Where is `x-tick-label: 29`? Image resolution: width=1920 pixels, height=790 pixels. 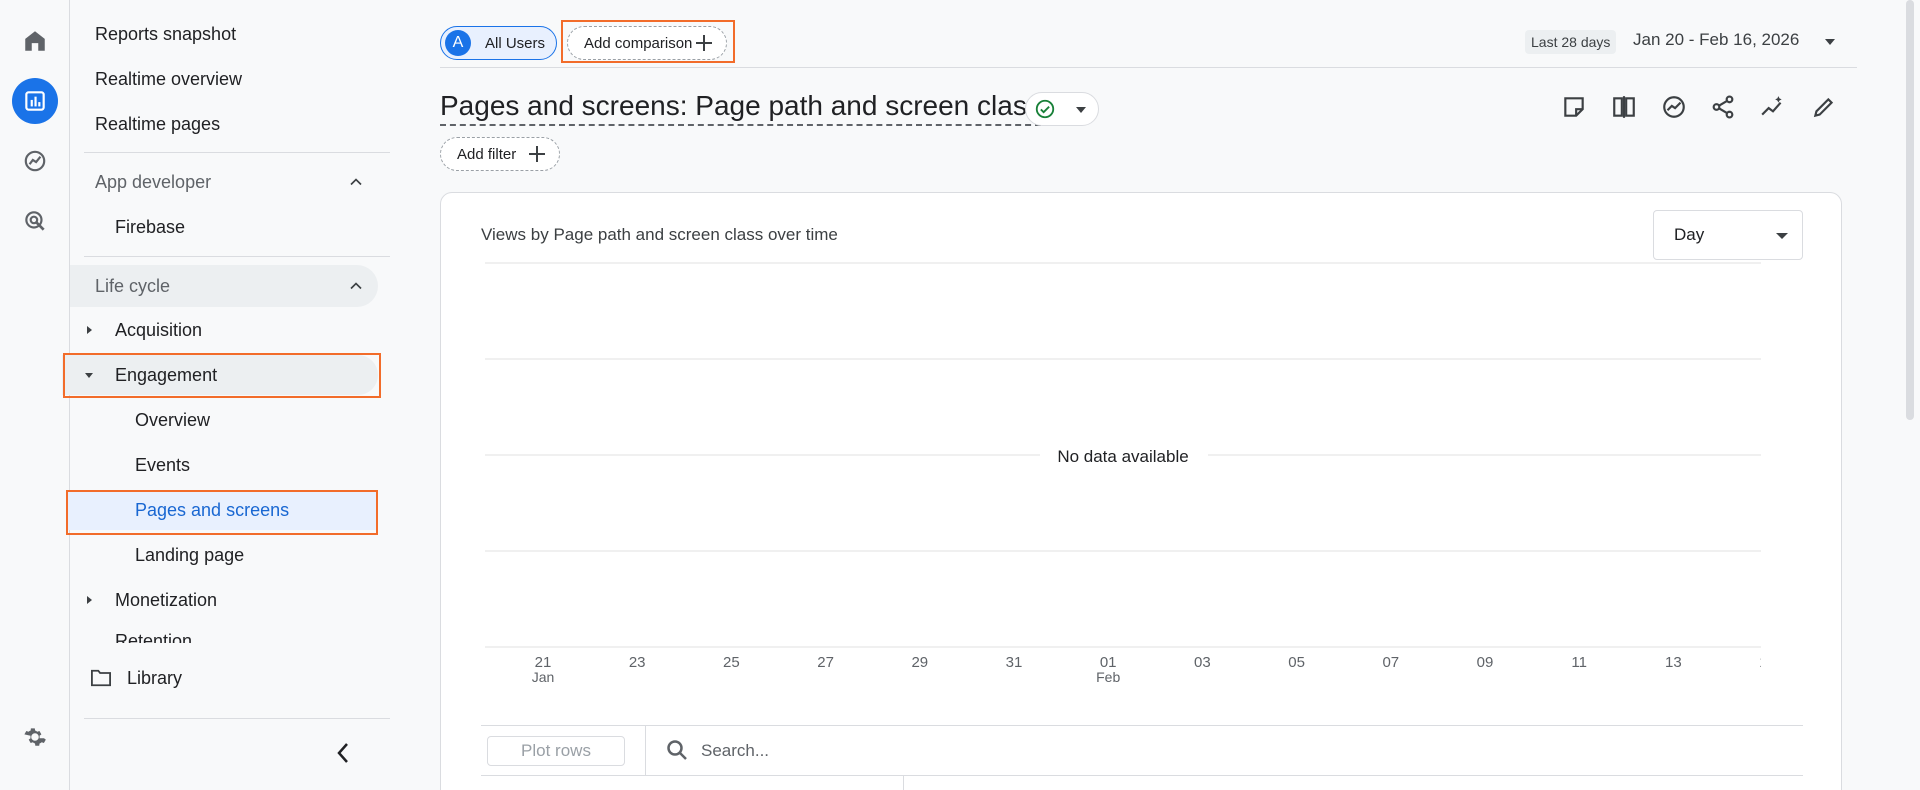
x-tick-label: 29 is located at coordinates (919, 662).